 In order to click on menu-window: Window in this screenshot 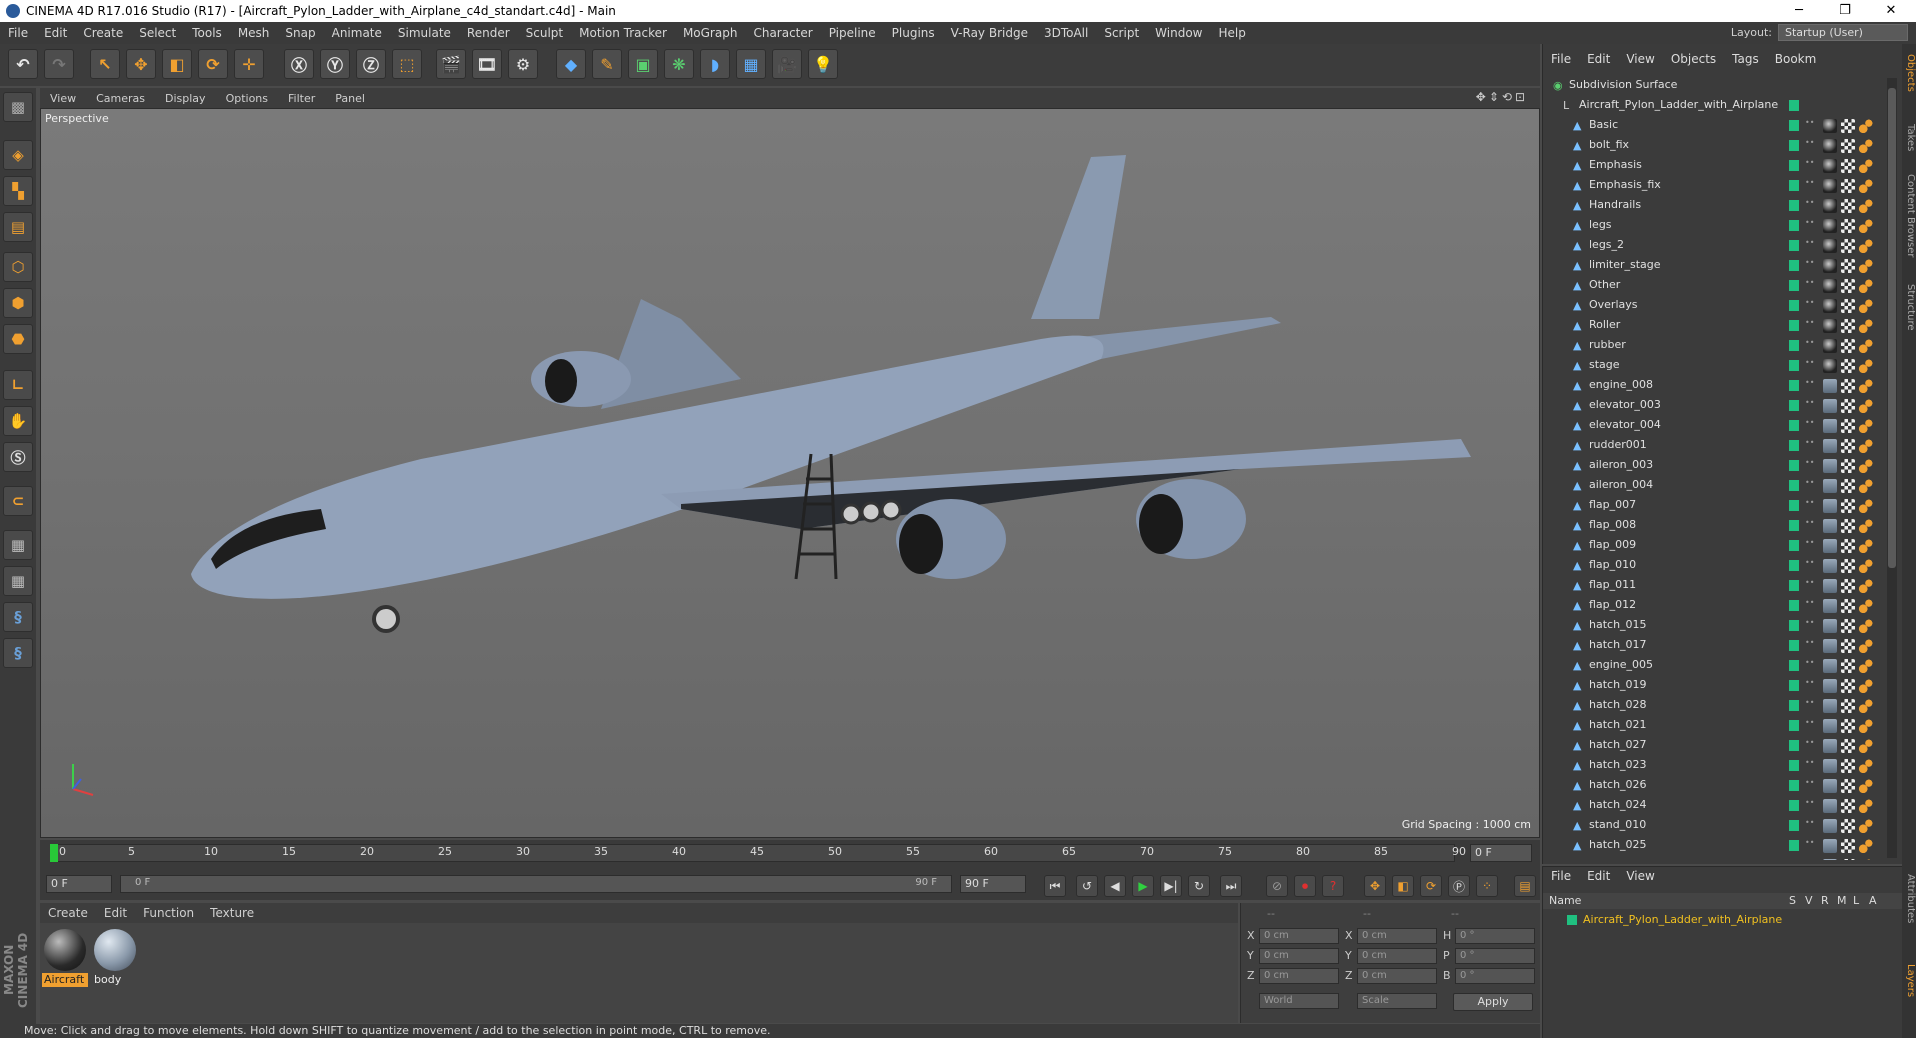, I will do `click(1178, 33)`.